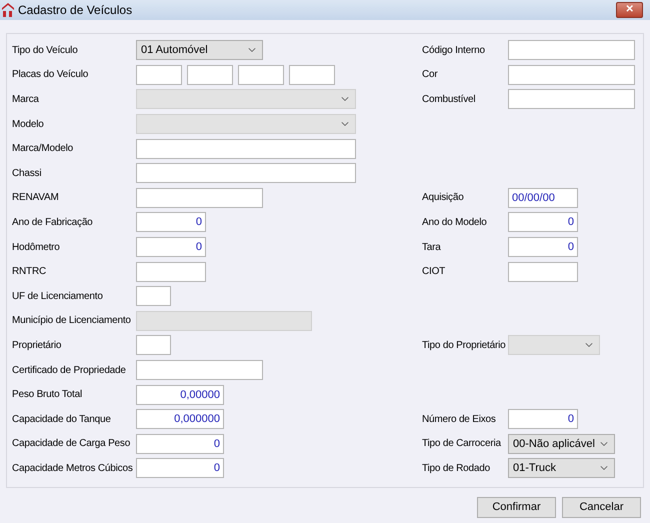 Image resolution: width=650 pixels, height=523 pixels. What do you see at coordinates (51, 75) in the screenshot?
I see `field-label: Placas do Veículo` at bounding box center [51, 75].